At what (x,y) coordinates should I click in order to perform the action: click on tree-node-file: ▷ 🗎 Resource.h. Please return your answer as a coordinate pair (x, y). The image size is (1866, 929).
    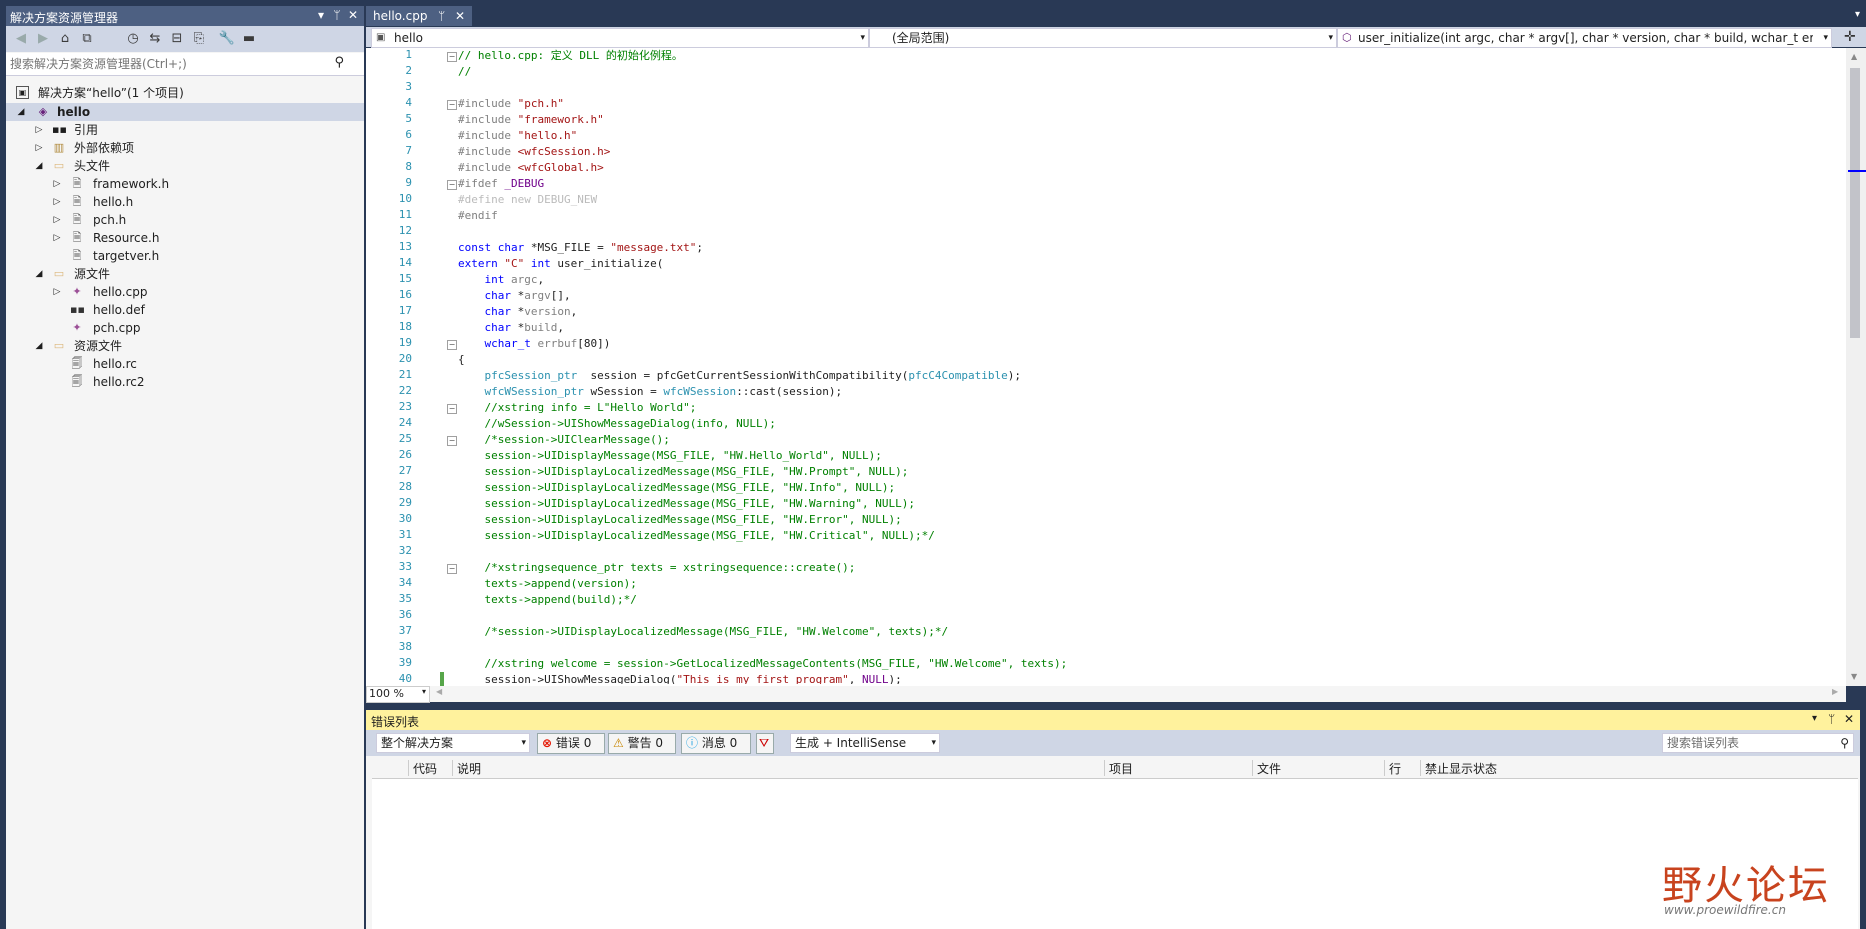
    Looking at the image, I should click on (185, 238).